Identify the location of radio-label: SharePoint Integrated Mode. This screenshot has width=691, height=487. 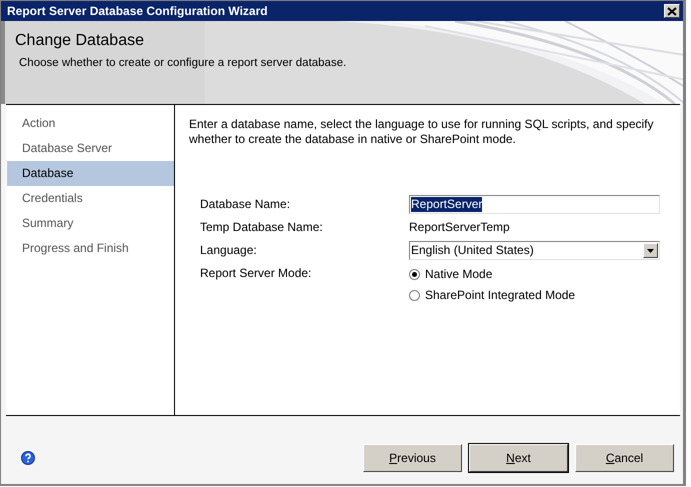
(500, 295).